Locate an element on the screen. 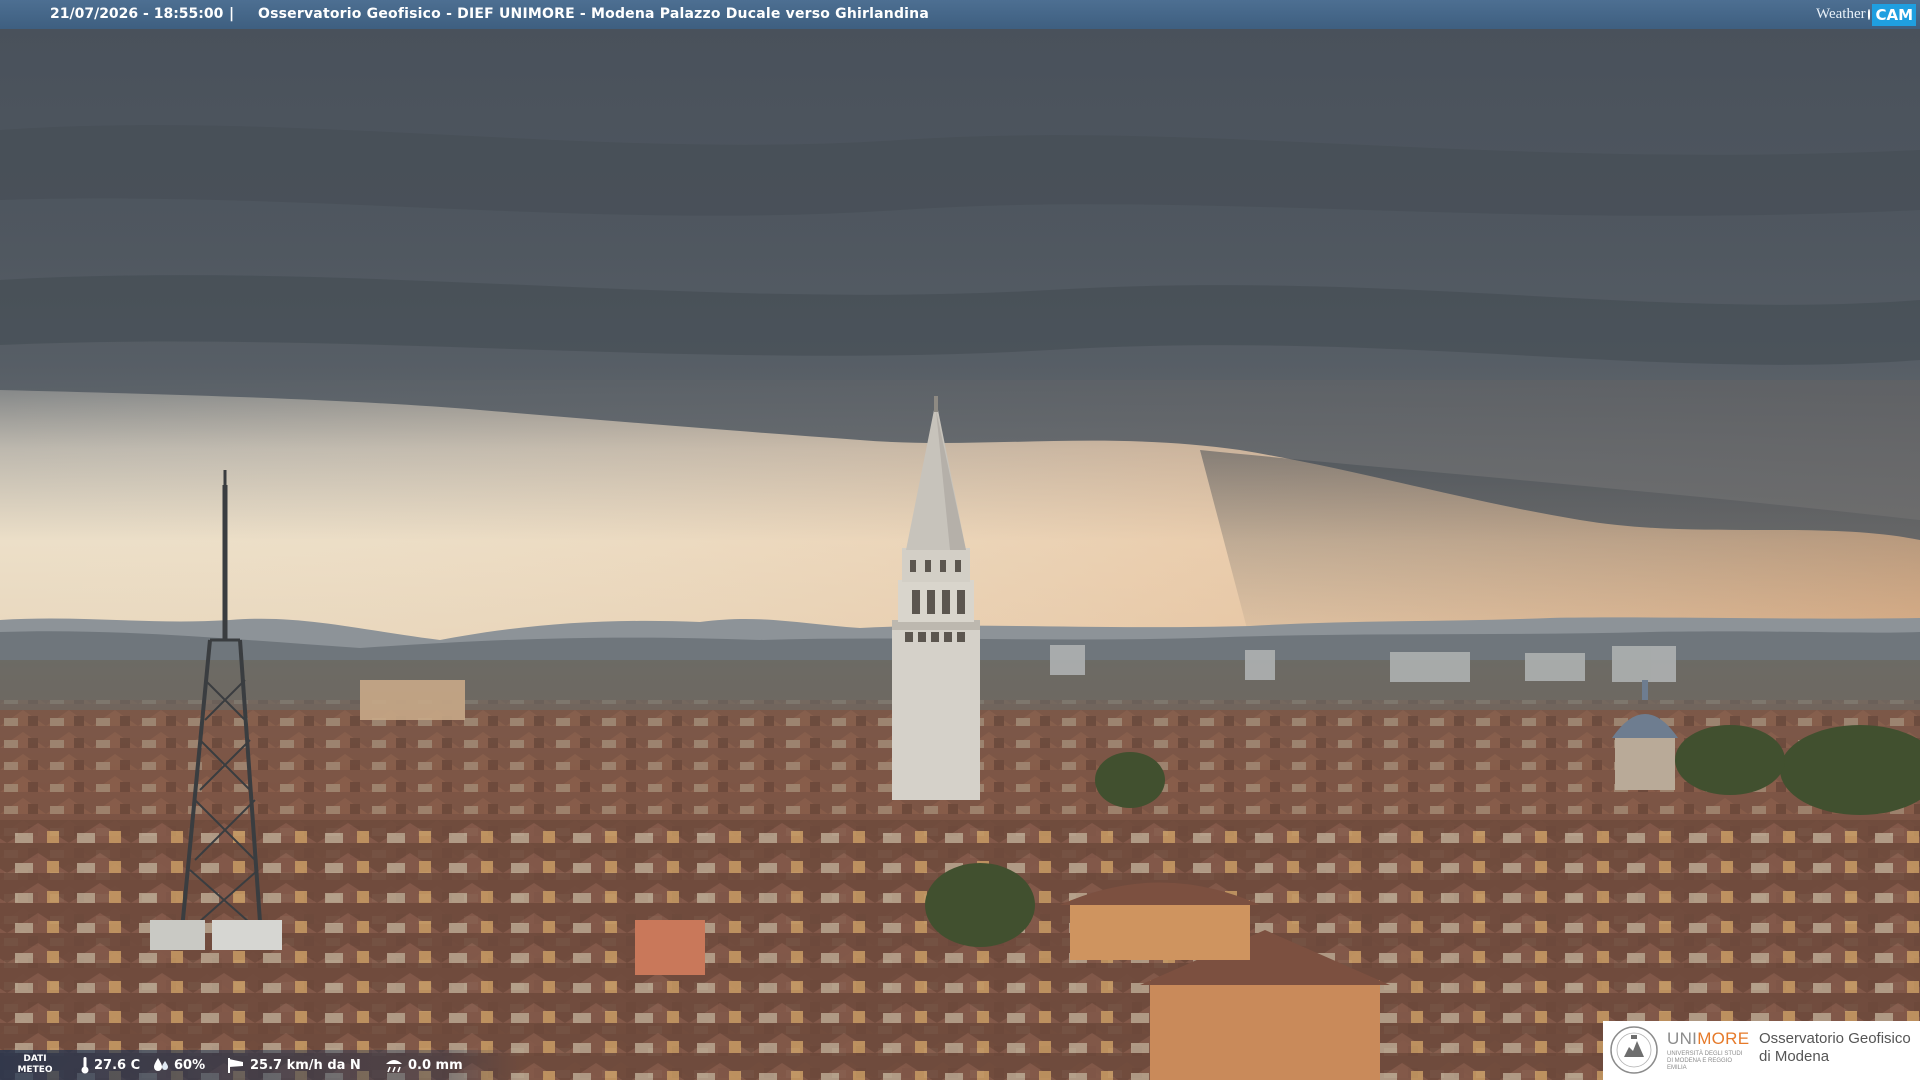 Image resolution: width=1920 pixels, height=1080 pixels. university-name-accent: MORE is located at coordinates (1723, 1038).